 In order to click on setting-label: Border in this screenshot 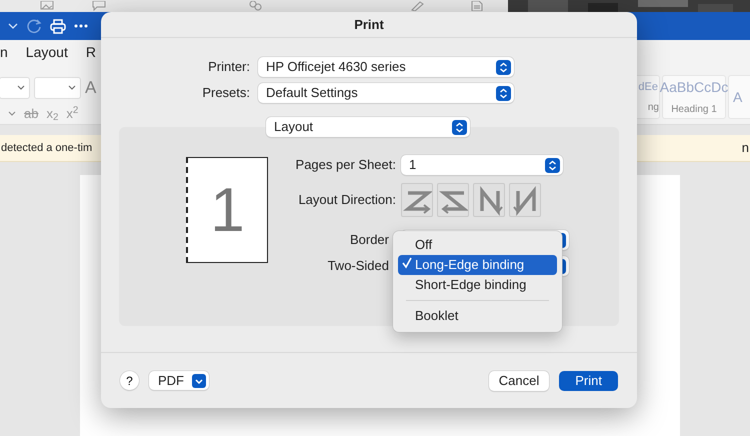, I will do `click(369, 240)`.